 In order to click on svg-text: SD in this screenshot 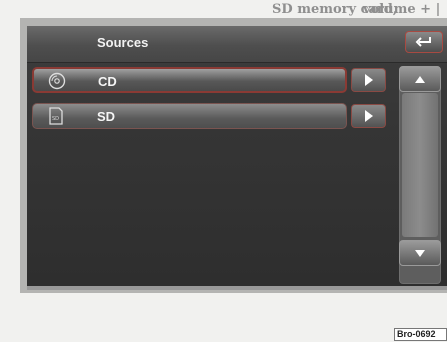, I will do `click(55, 119)`.